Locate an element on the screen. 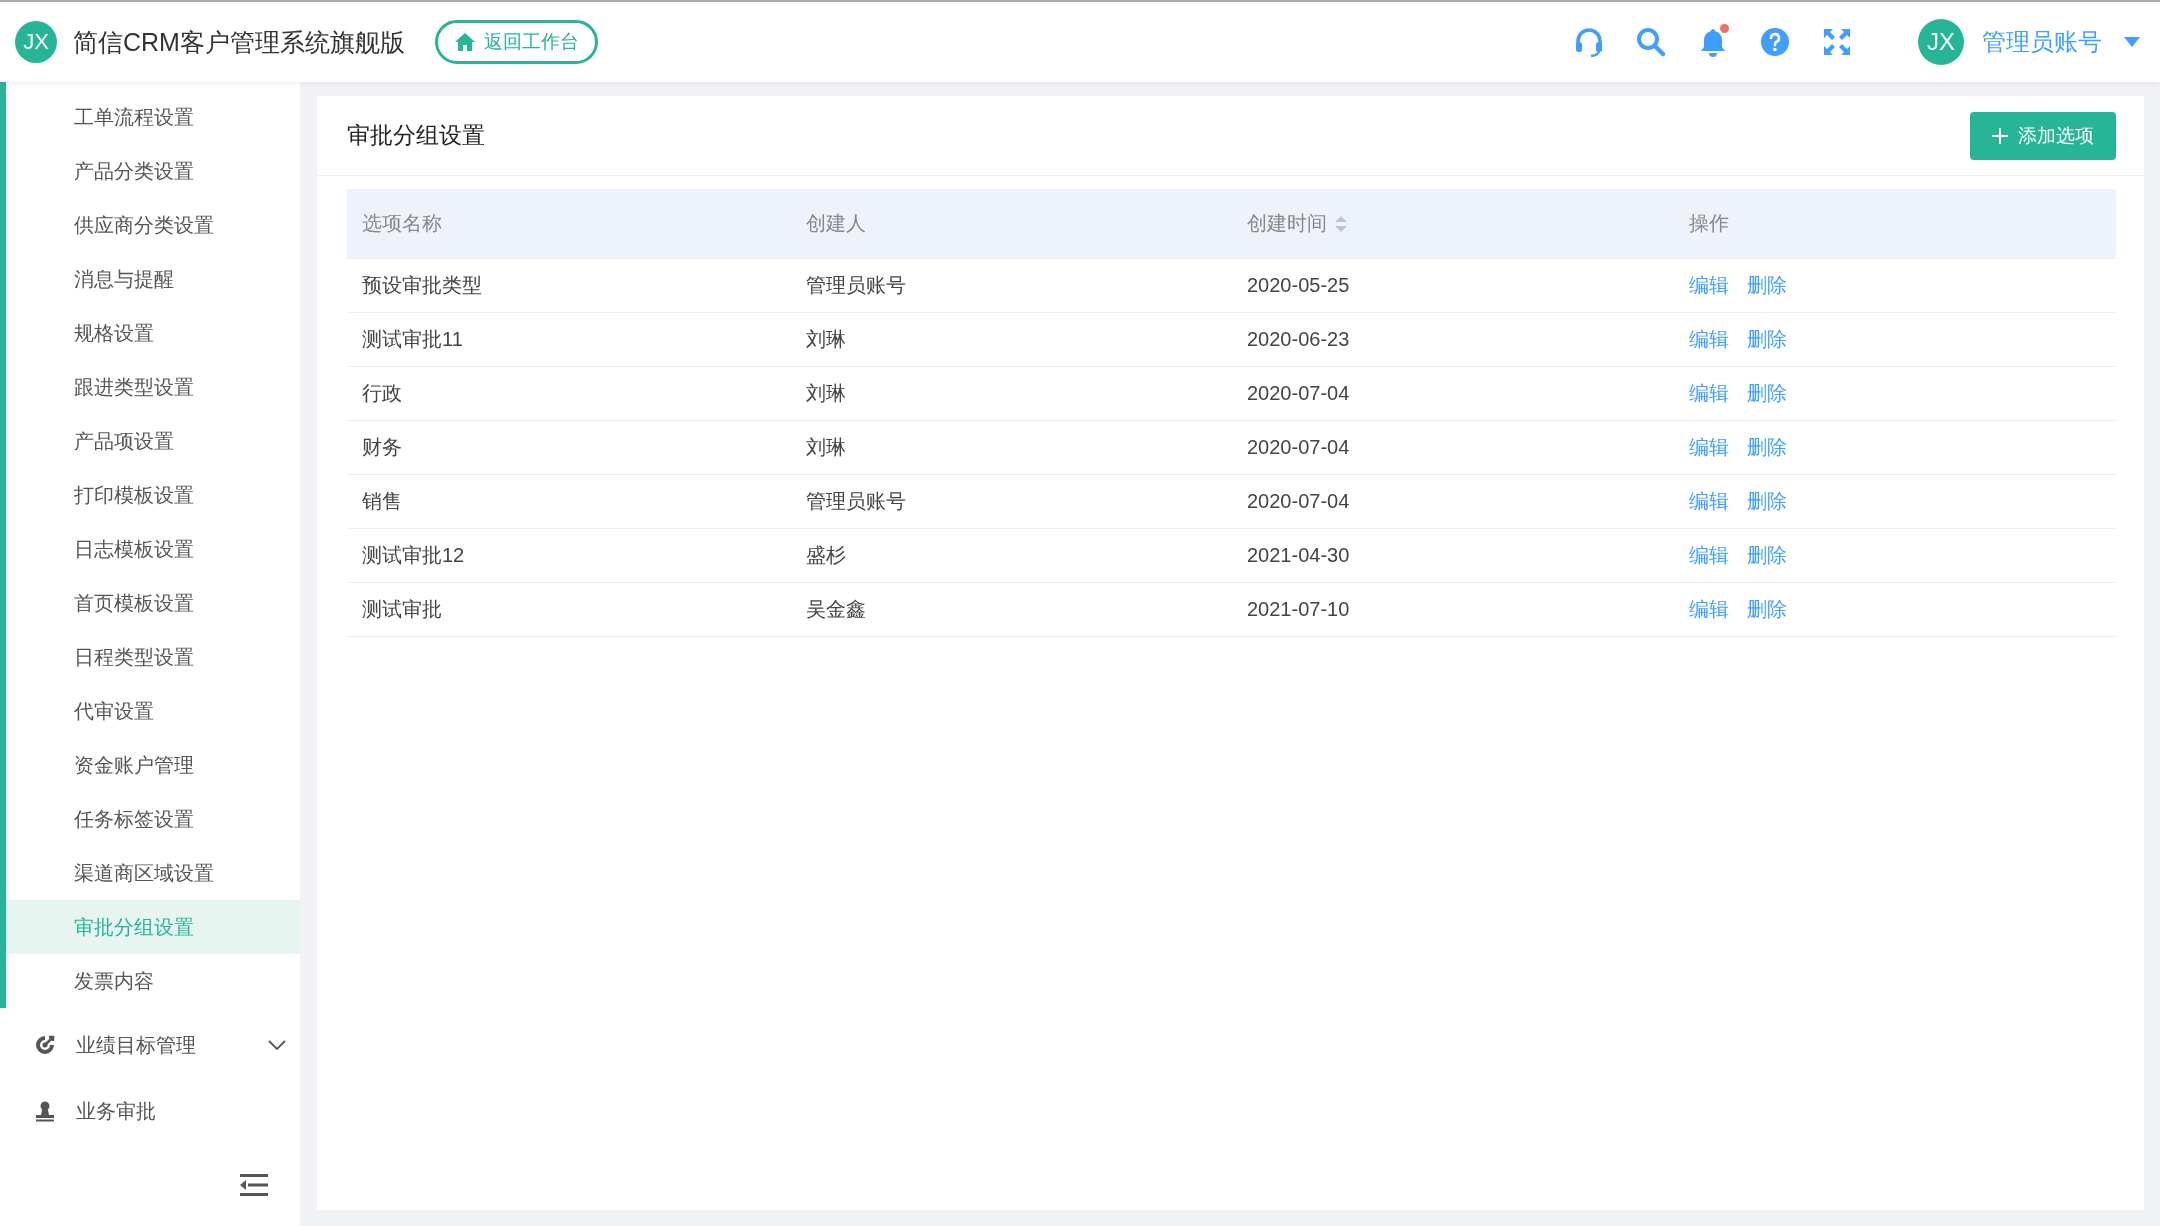  add-option-button: 添加选项 is located at coordinates (2043, 135).